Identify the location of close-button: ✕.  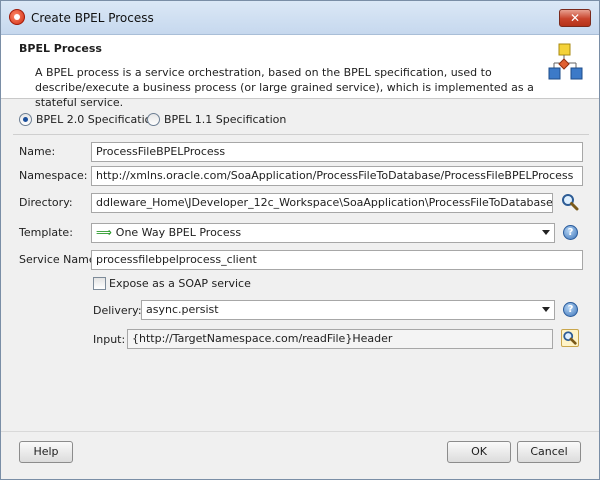
(575, 18).